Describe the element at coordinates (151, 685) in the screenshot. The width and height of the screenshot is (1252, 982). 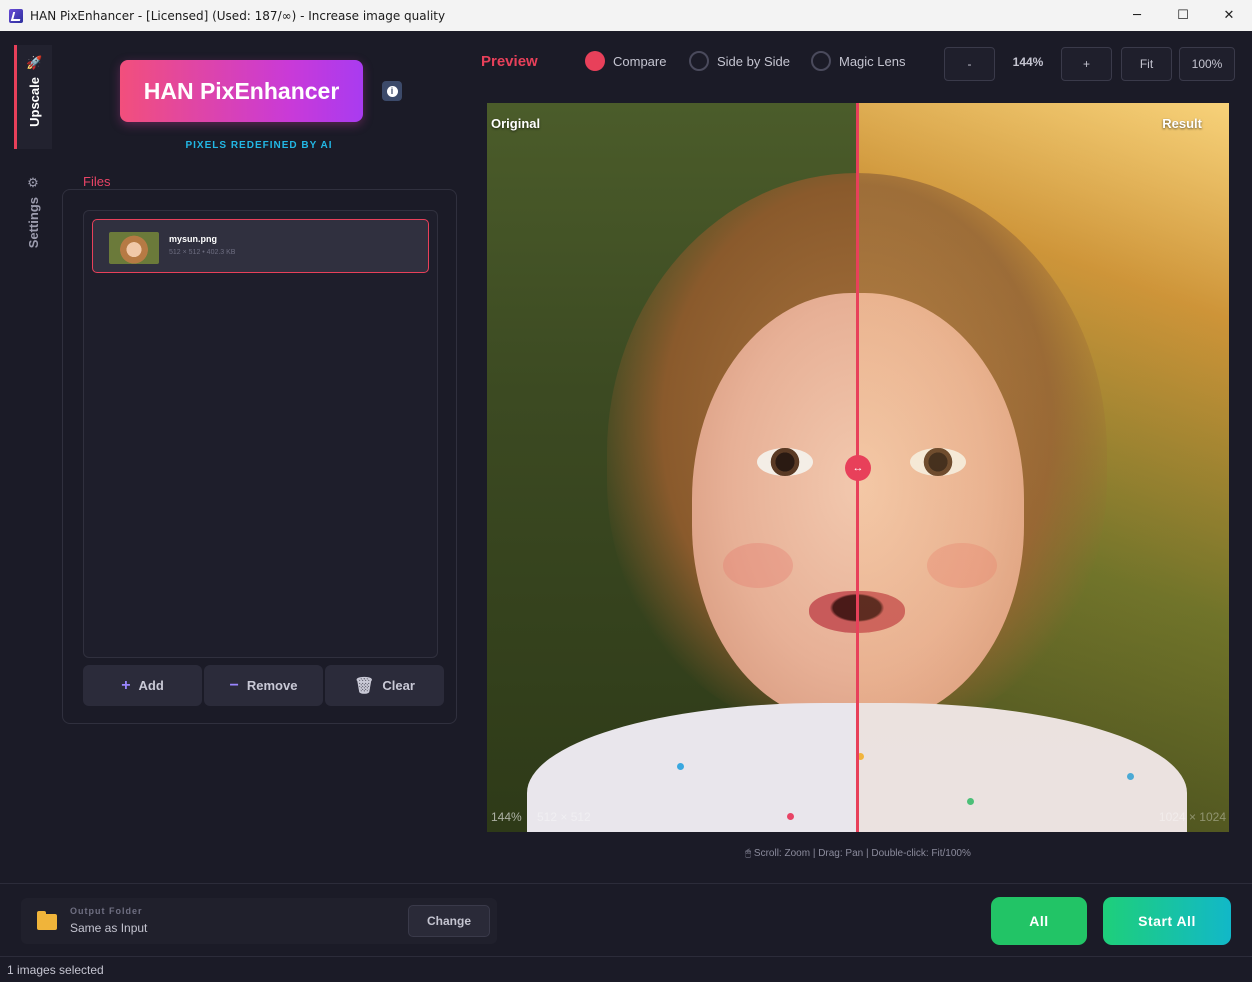
I see `add-label: Add` at that location.